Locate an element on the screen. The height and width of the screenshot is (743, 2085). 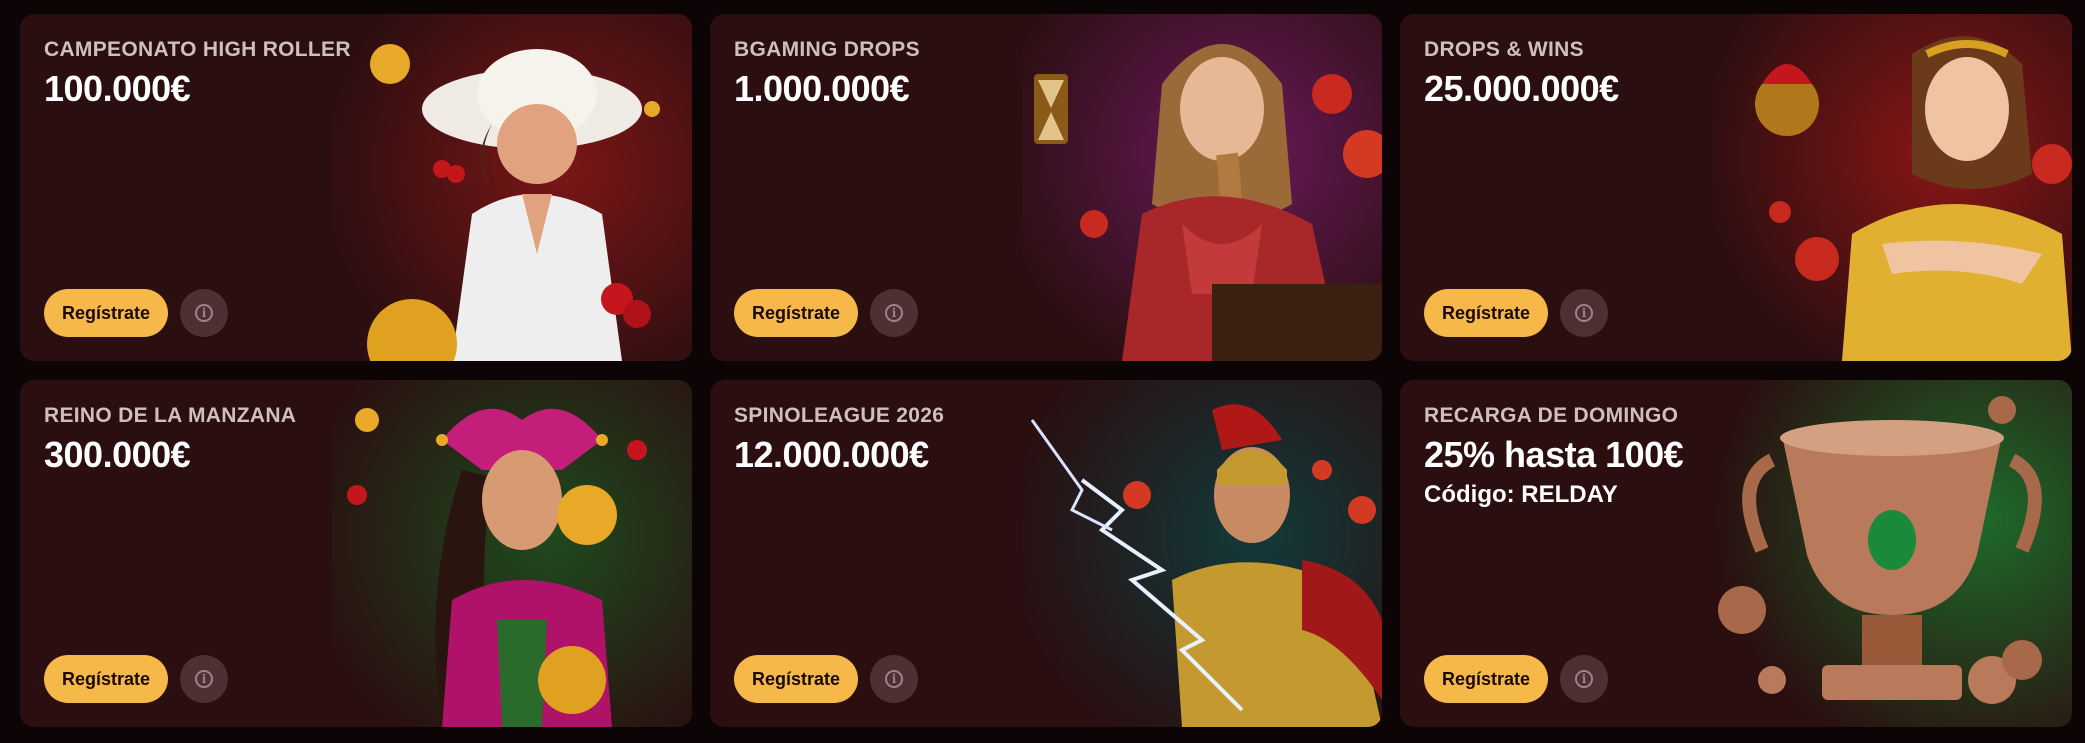
promo-subtitle: BGAMING DROPS is located at coordinates (827, 49).